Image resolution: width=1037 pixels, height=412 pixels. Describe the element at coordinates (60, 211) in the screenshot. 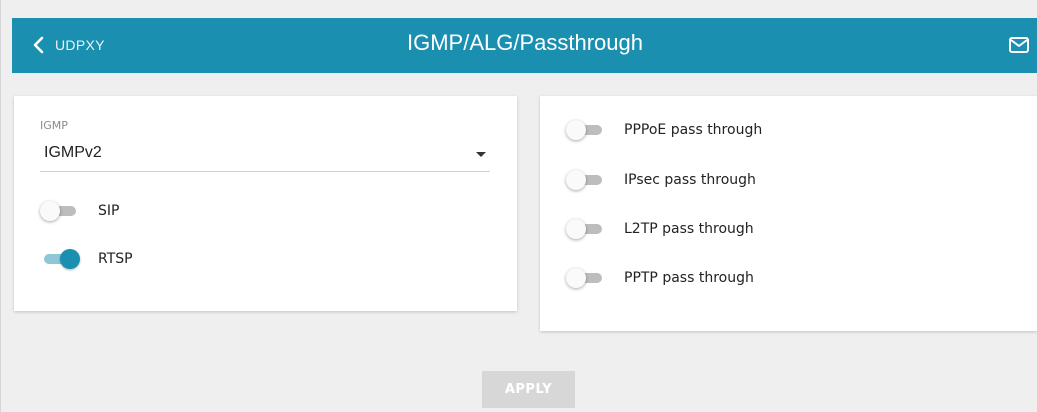

I see `sip-toggle` at that location.